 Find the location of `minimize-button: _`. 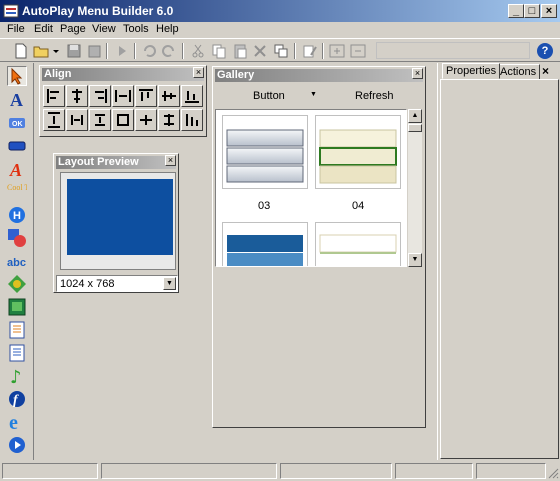

minimize-button: _ is located at coordinates (516, 11).